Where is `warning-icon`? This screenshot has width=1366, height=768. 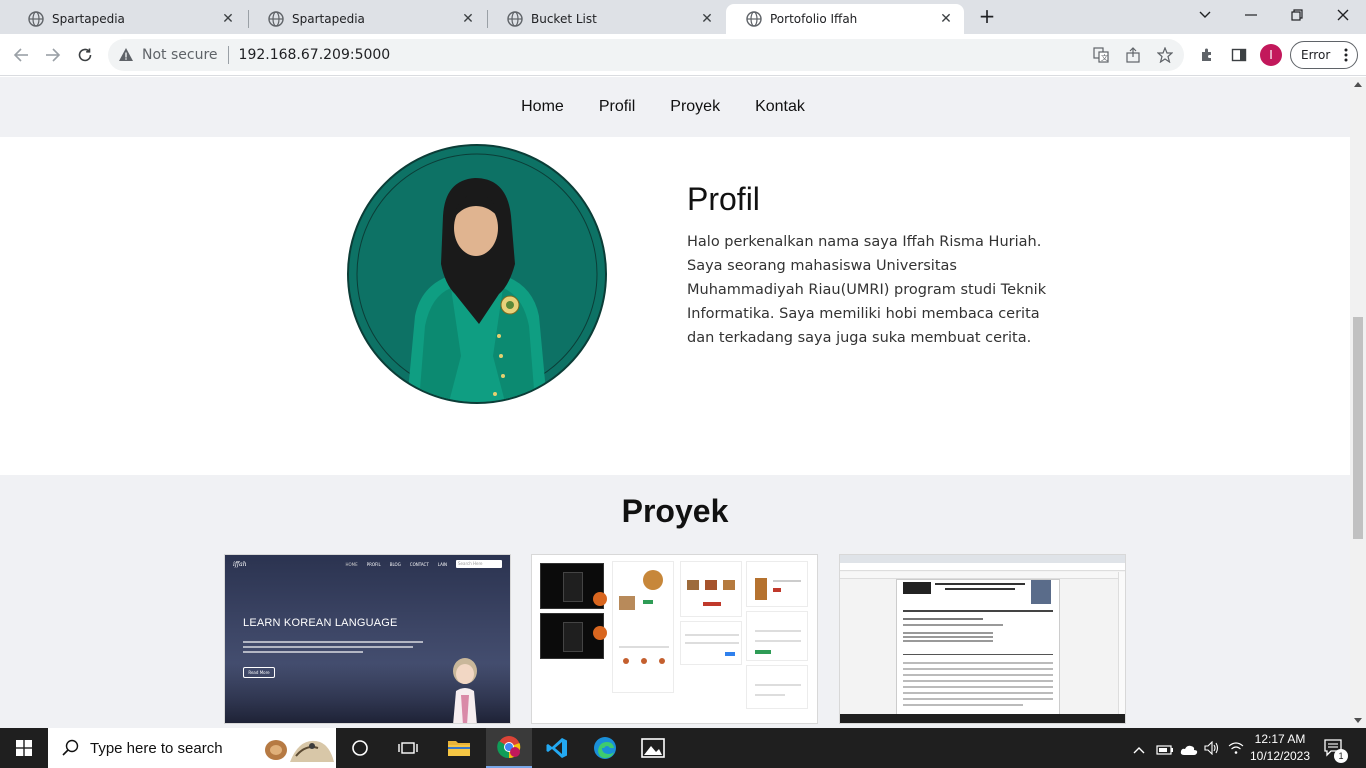
warning-icon is located at coordinates (126, 55).